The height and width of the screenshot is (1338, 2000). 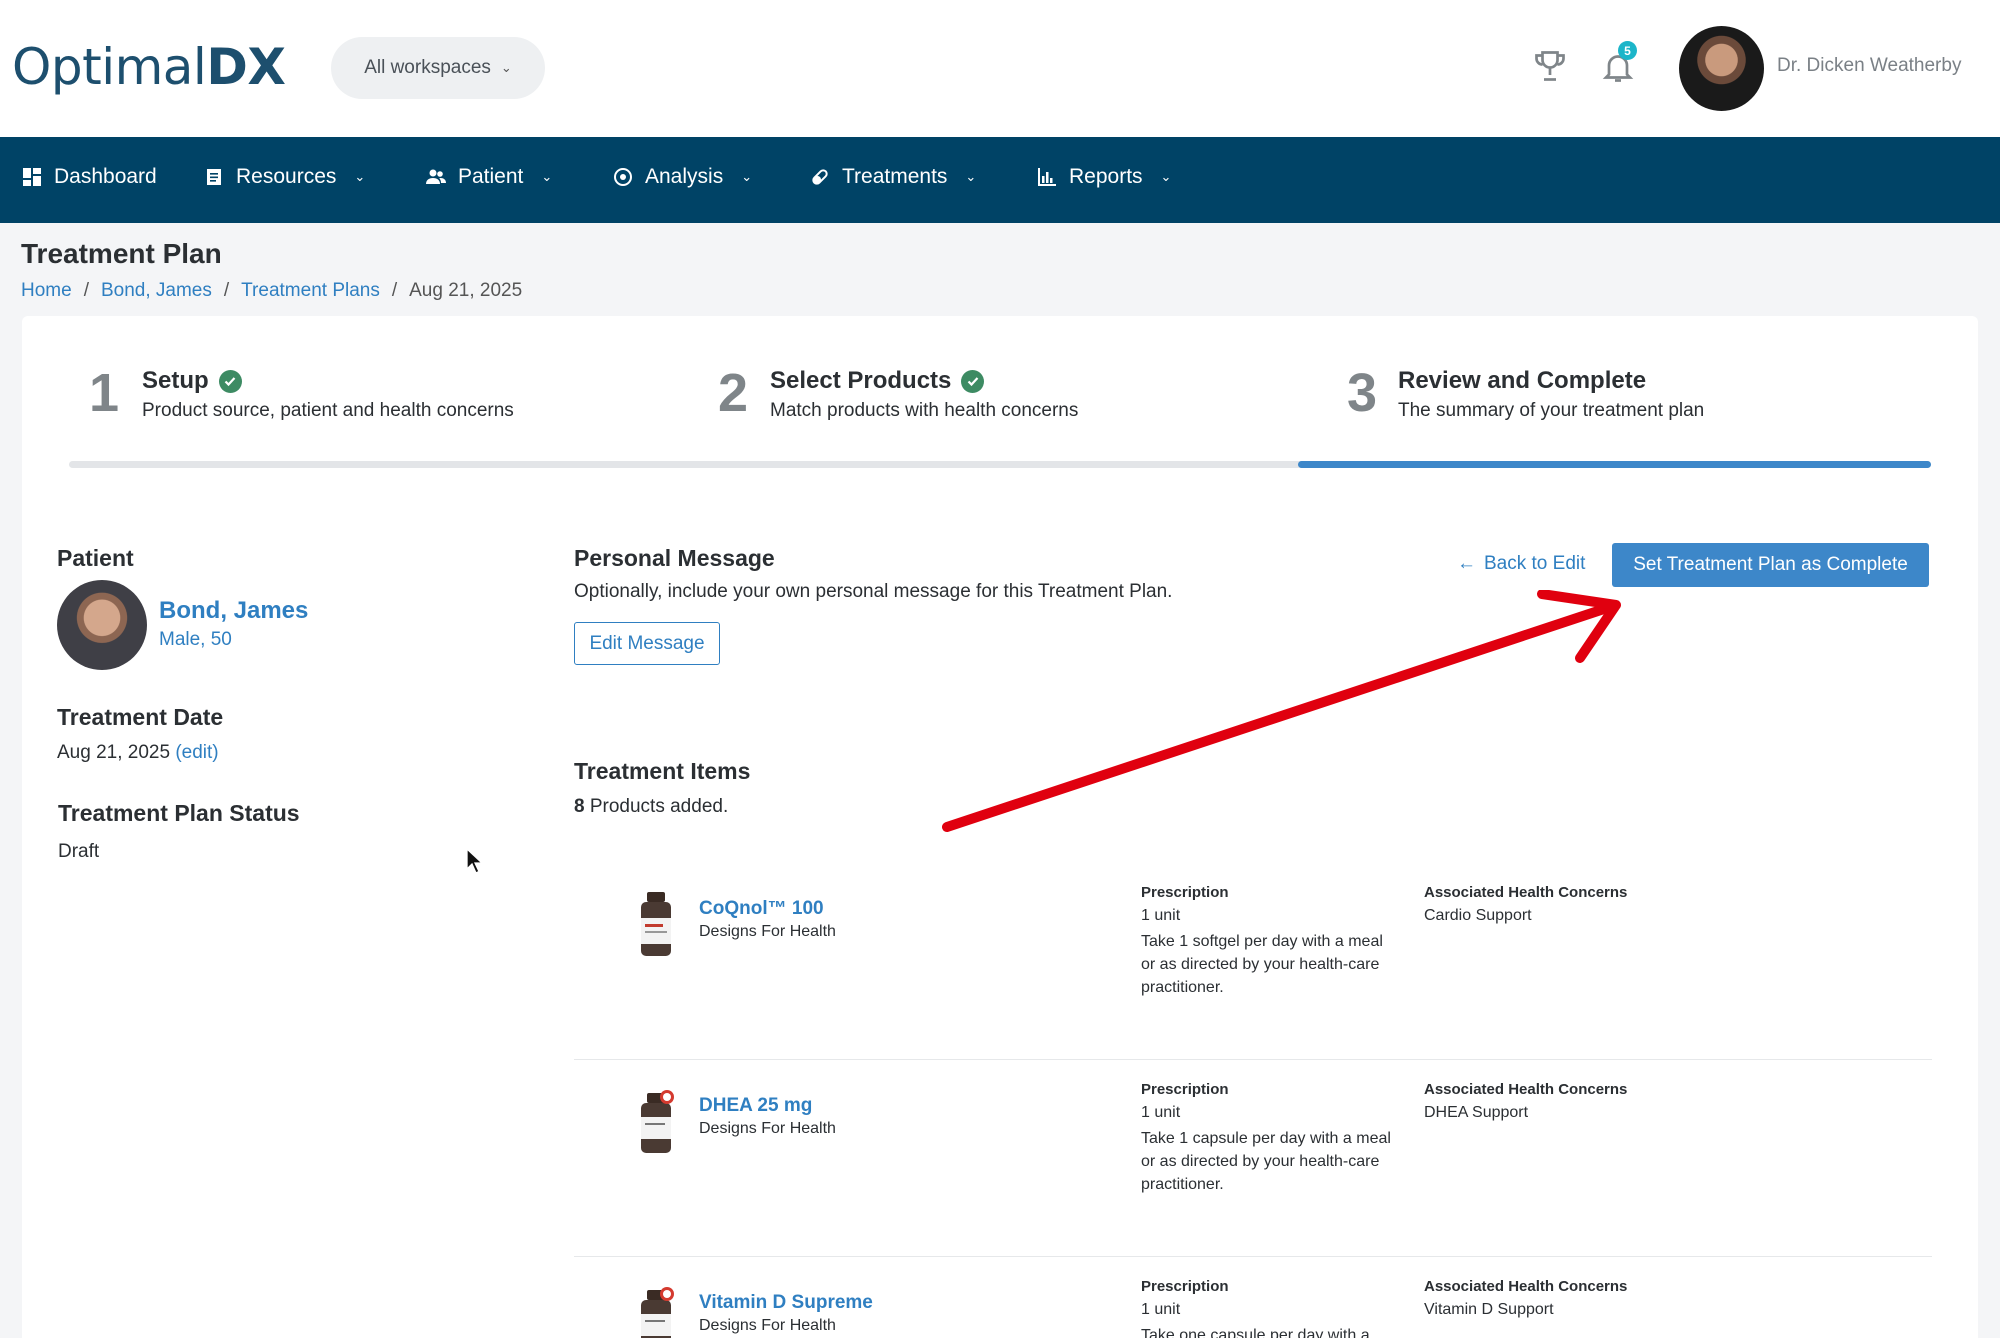 I want to click on set-complete-button: Set Treatment Plan as Complete, so click(x=1770, y=565).